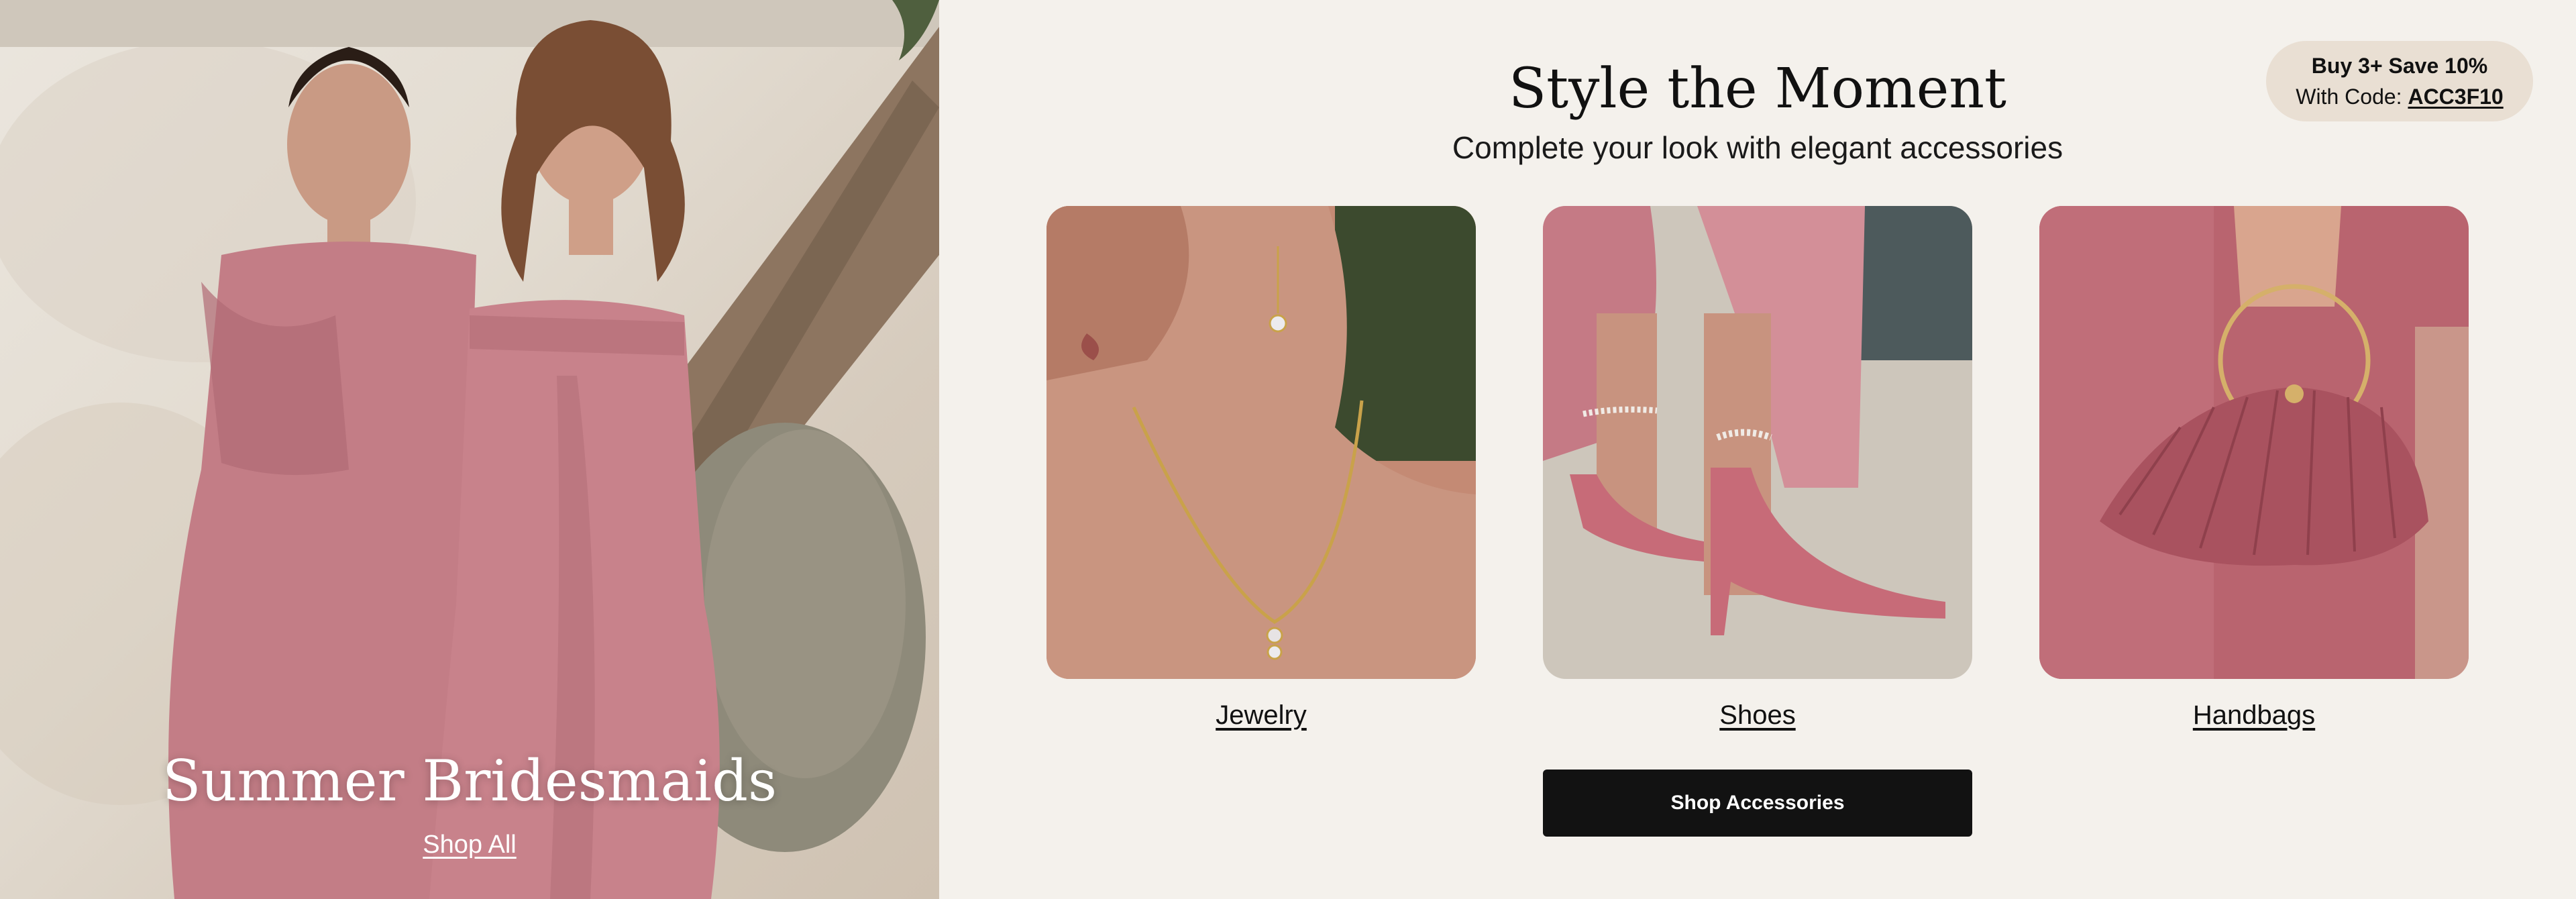 The height and width of the screenshot is (899, 2576). Describe the element at coordinates (1757, 804) in the screenshot. I see `shop-accessories-button: Shop Accessories` at that location.